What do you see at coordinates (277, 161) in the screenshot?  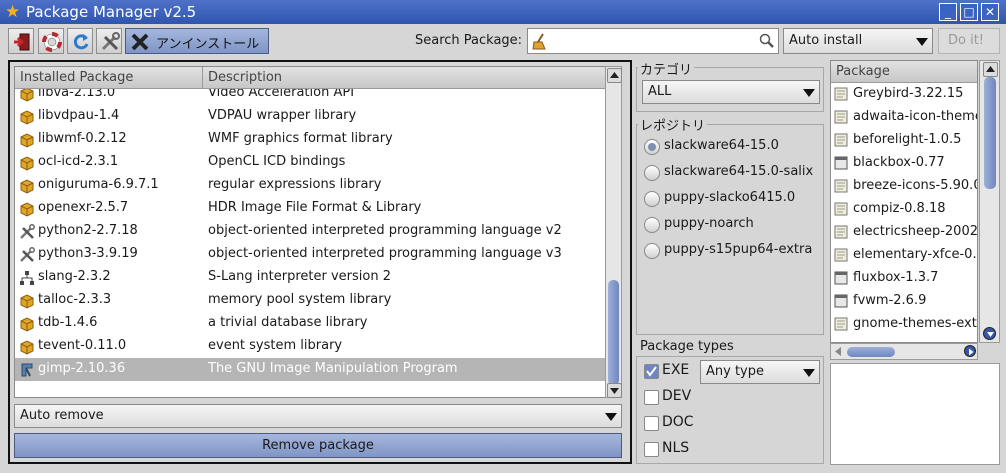 I see `package-description: OpenCL ICD bindings` at bounding box center [277, 161].